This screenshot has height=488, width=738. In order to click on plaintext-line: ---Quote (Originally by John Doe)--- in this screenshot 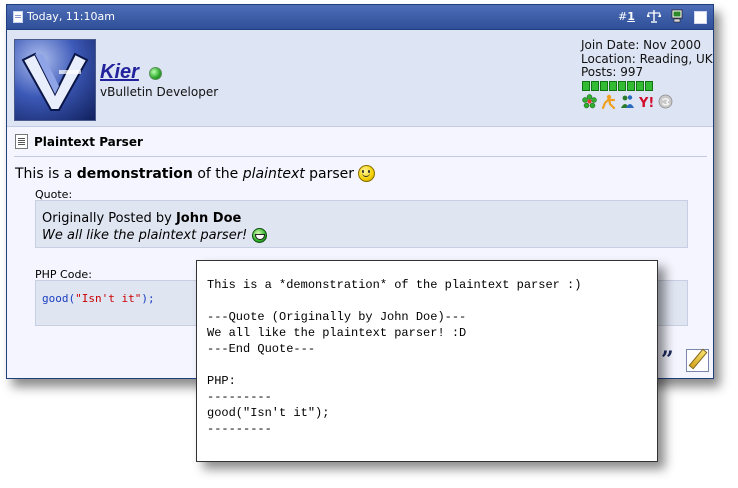, I will do `click(337, 317)`.